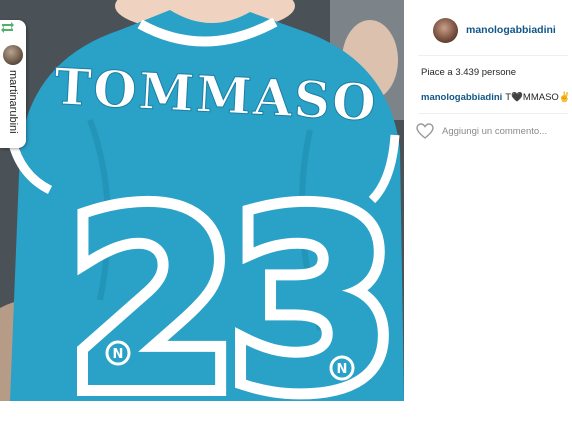 The width and height of the screenshot is (572, 425). Describe the element at coordinates (13, 107) in the screenshot. I see `repost-username: martinarubini` at that location.